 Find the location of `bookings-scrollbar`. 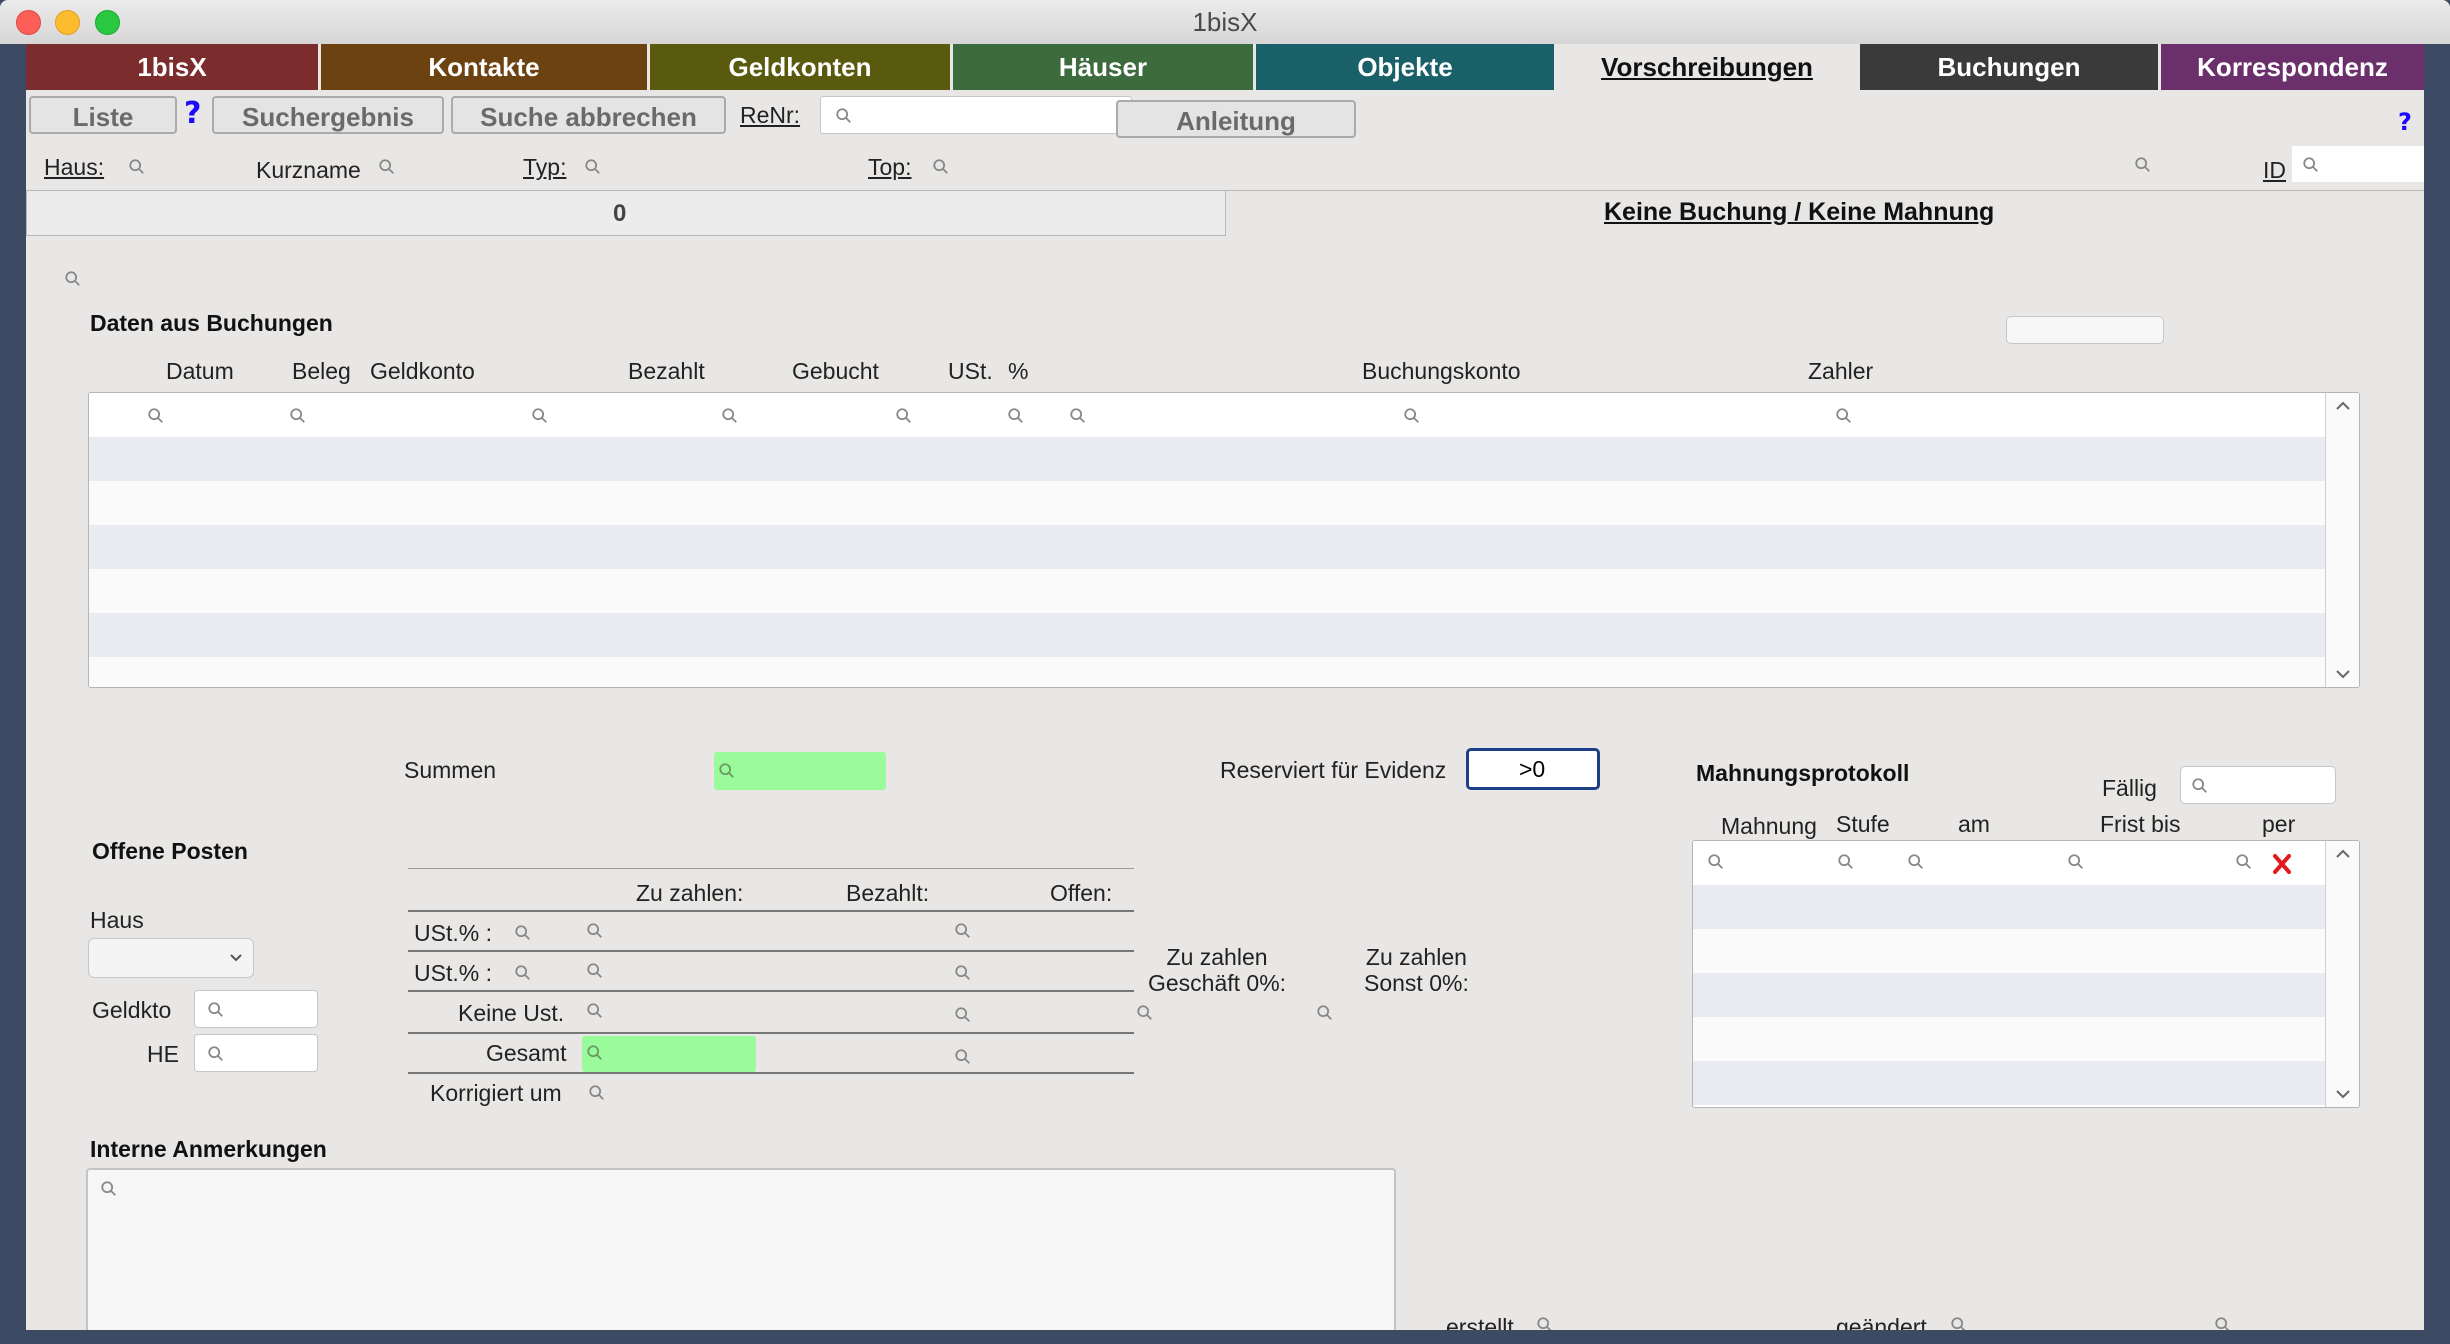

bookings-scrollbar is located at coordinates (2342, 540).